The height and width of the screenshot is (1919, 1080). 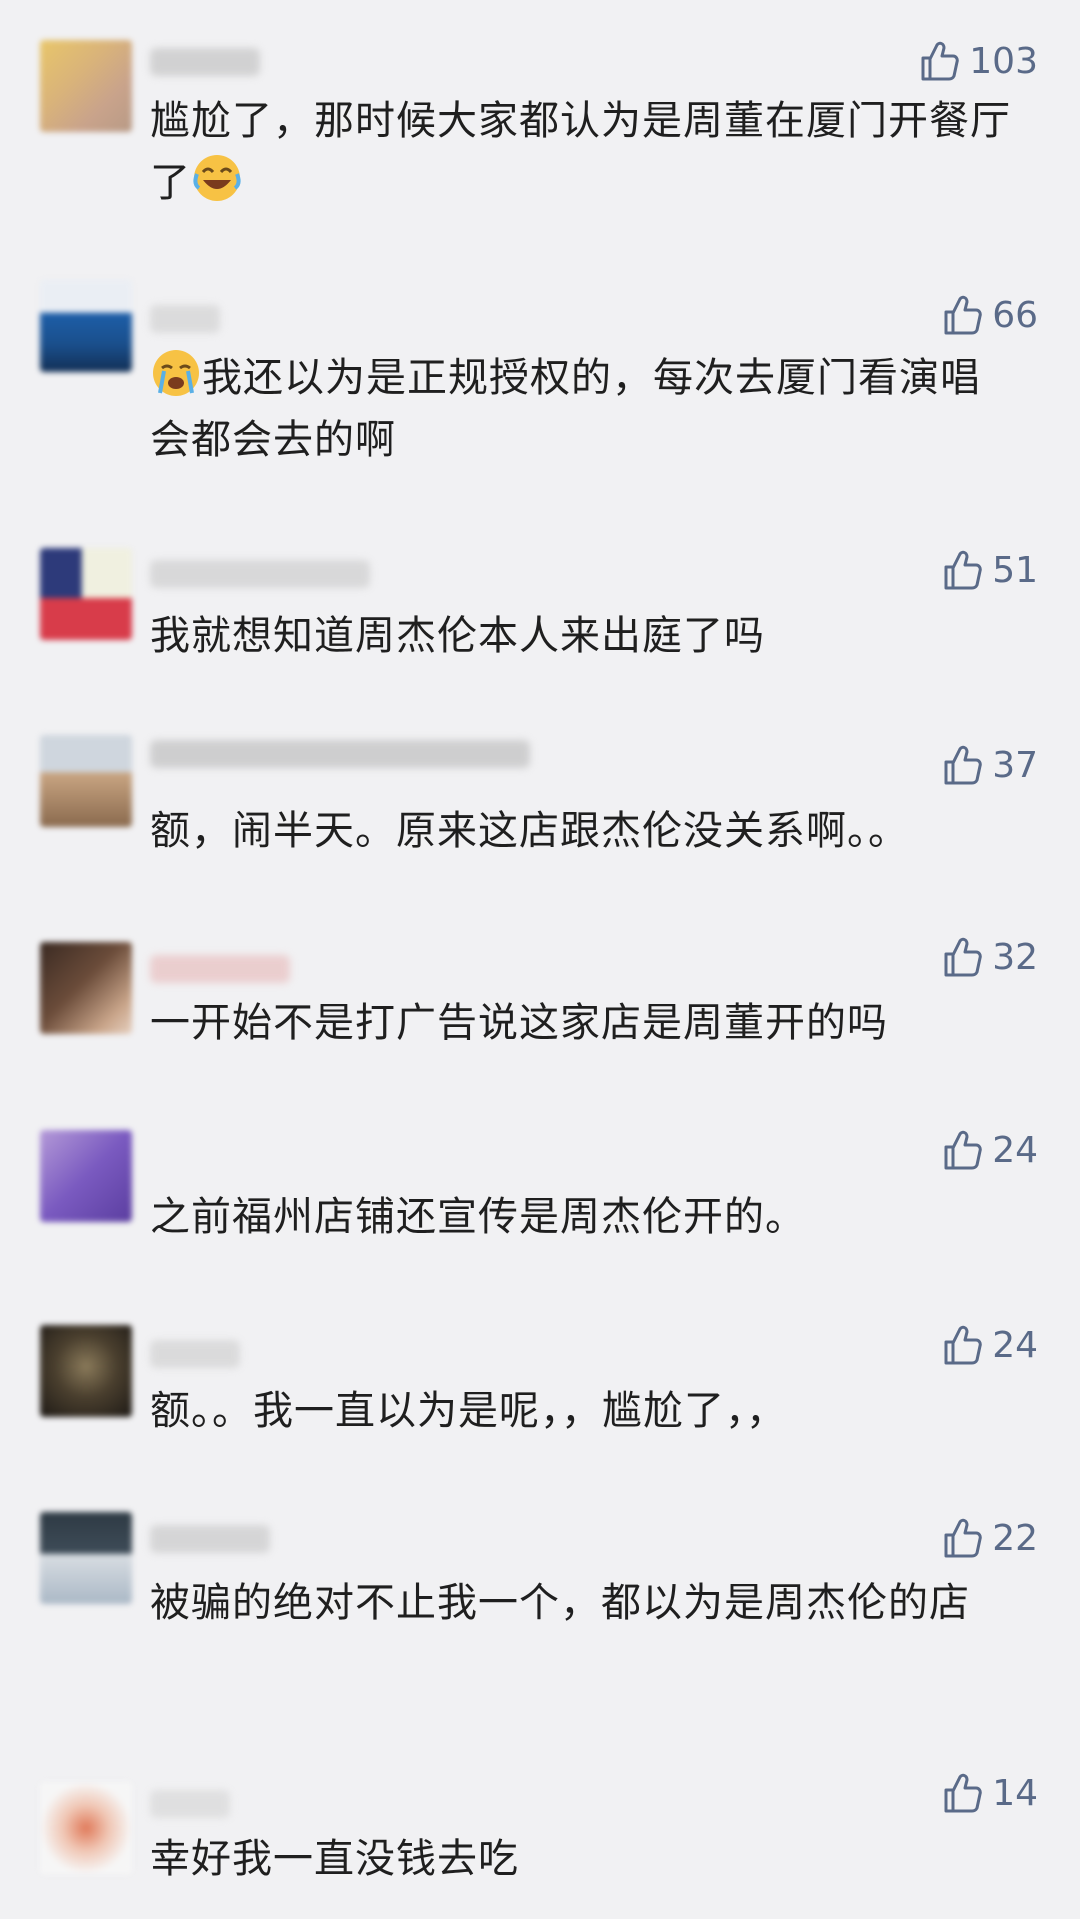 What do you see at coordinates (529, 831) in the screenshot?
I see `comment-text: 额，闹半天。原来这店跟杰伦没关系啊。。` at bounding box center [529, 831].